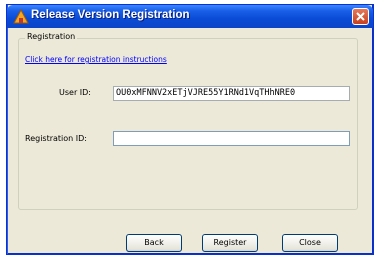  I want to click on registration-id-label: Registration ID:, so click(56, 138).